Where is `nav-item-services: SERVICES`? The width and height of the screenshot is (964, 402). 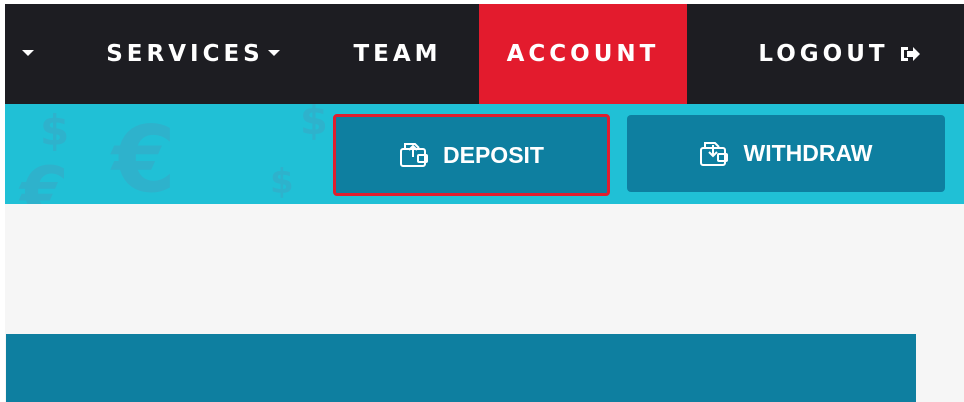
nav-item-services: SERVICES is located at coordinates (193, 54).